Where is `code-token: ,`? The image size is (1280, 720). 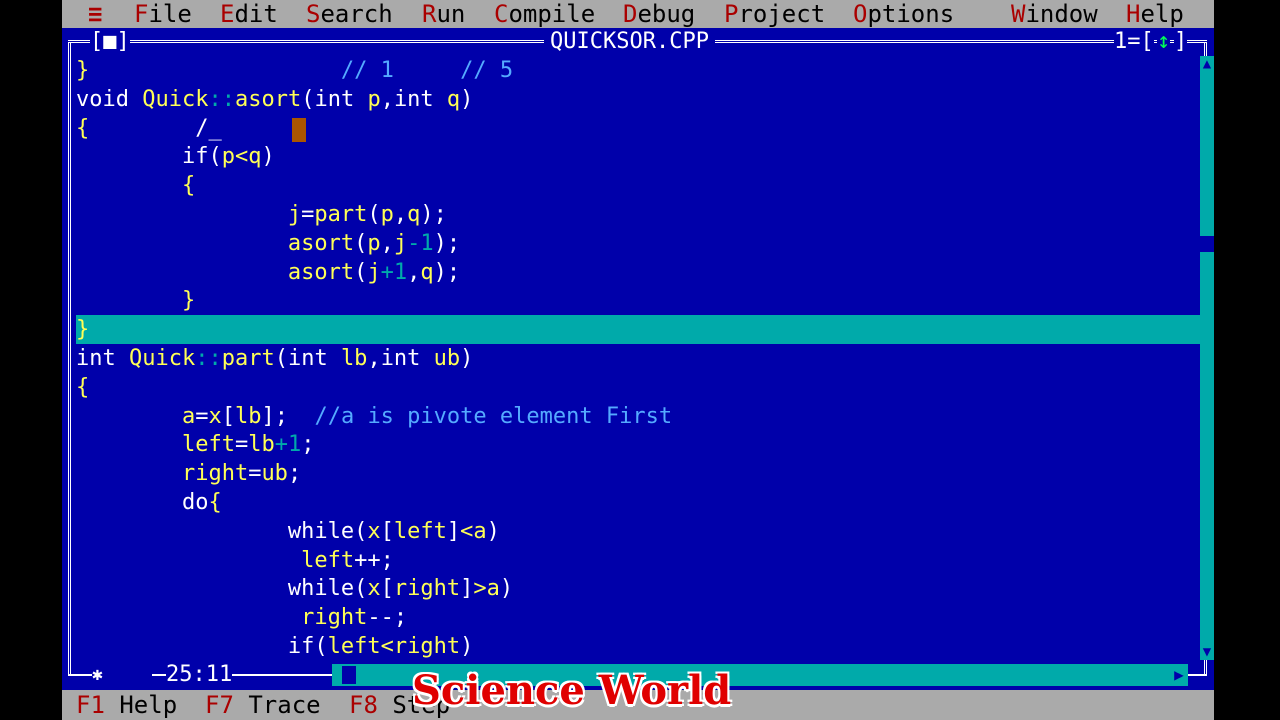 code-token: , is located at coordinates (400, 214).